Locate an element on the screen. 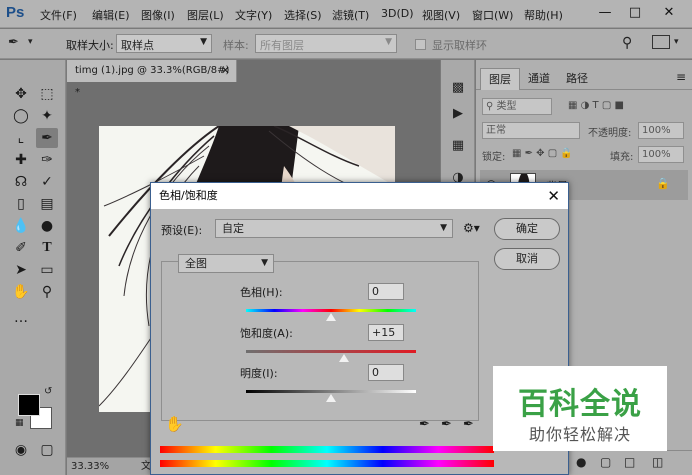 Image resolution: width=692 pixels, height=475 pixels. quick-mask-icon: ◉ is located at coordinates (21, 450).